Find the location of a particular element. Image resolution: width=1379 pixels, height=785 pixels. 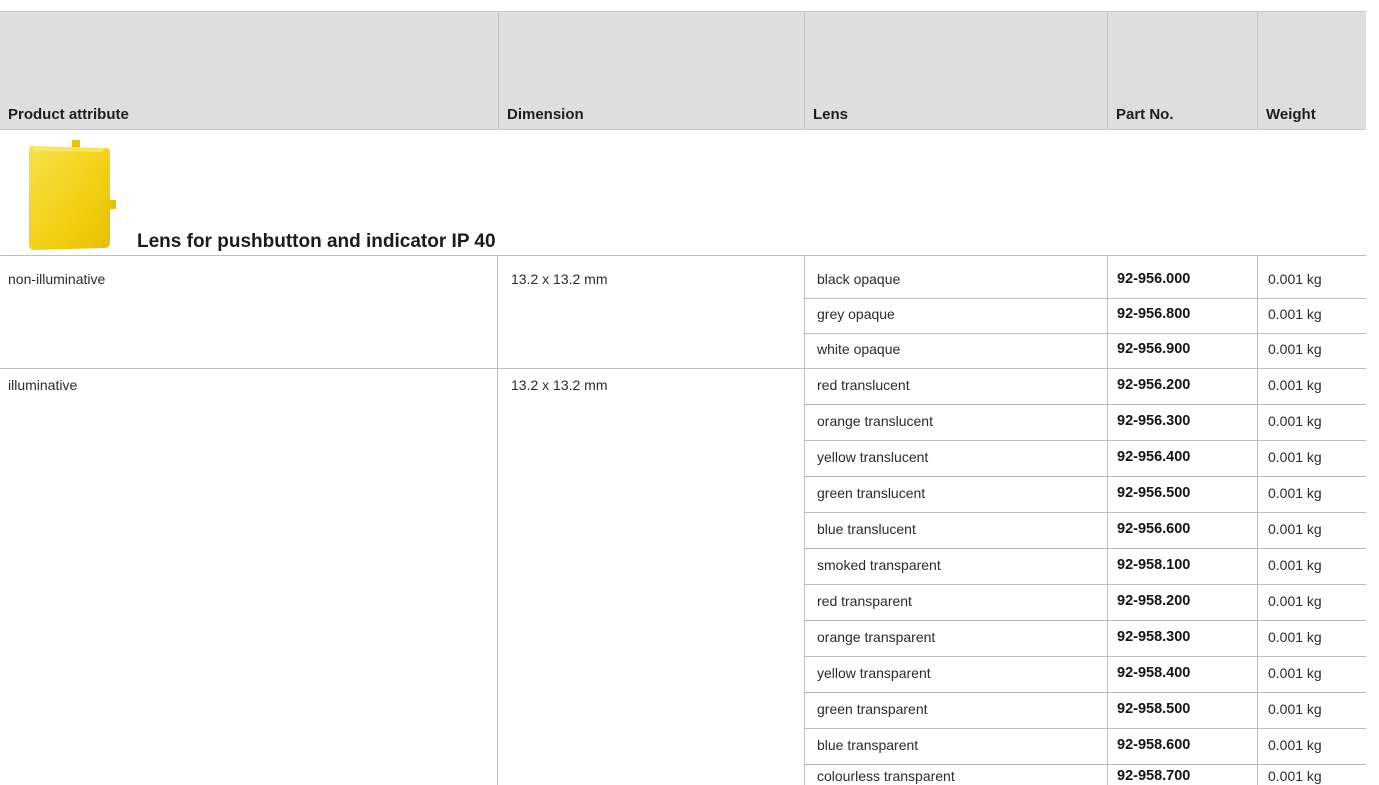

lens-cell: white opaque is located at coordinates (859, 349).